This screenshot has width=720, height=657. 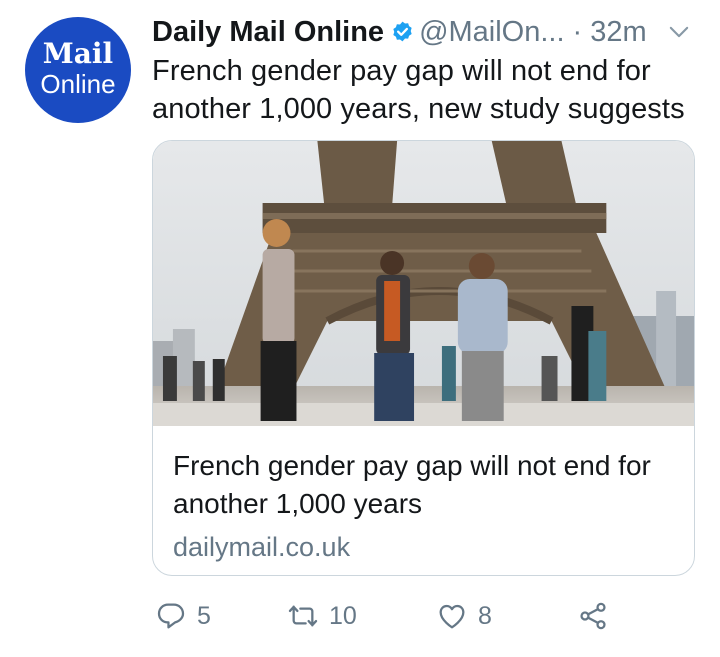 What do you see at coordinates (343, 615) in the screenshot?
I see `retweet-count: 10` at bounding box center [343, 615].